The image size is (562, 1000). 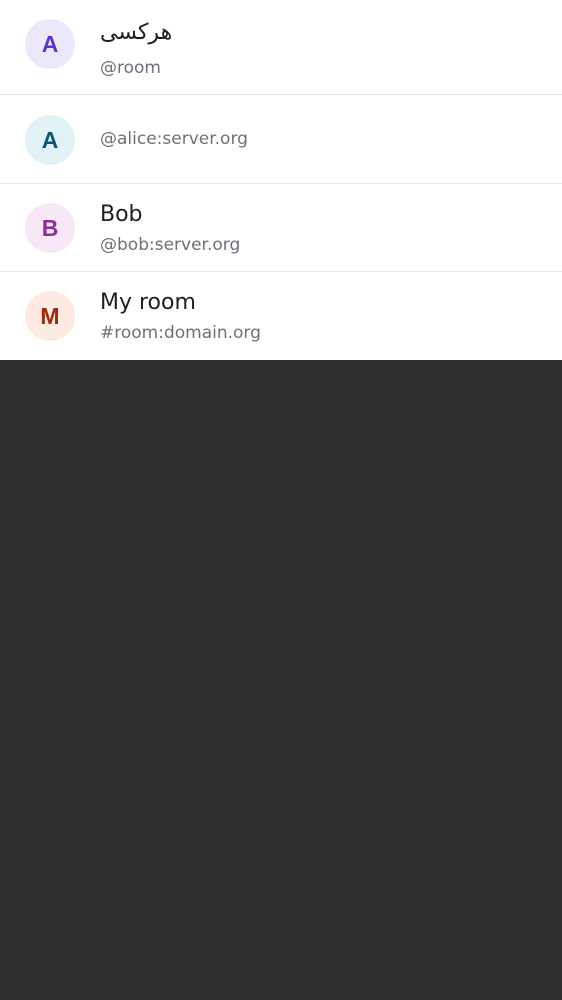 What do you see at coordinates (281, 315) in the screenshot?
I see `suggestion-item-my-room: M My room #room:domain.org` at bounding box center [281, 315].